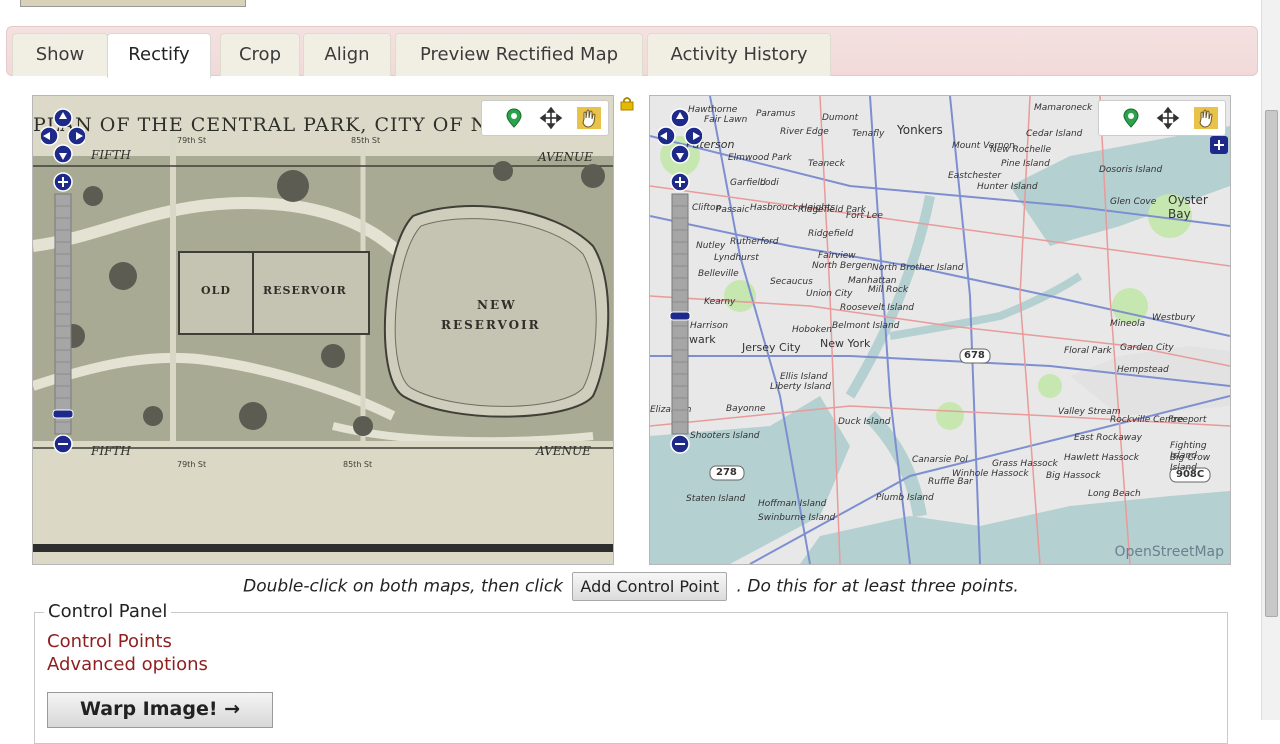 This screenshot has height=744, width=1280. What do you see at coordinates (305, 290) in the screenshot?
I see `old-reservoir-label-reservoir: RESERVOIR` at bounding box center [305, 290].